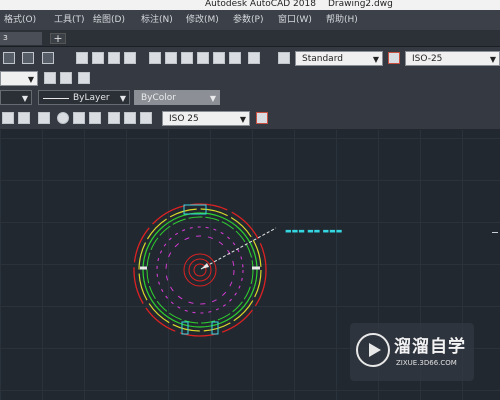  What do you see at coordinates (313, 231) in the screenshot?
I see `leader-annotation: ▬▬▬ ▬▬ ▬▬▬` at bounding box center [313, 231].